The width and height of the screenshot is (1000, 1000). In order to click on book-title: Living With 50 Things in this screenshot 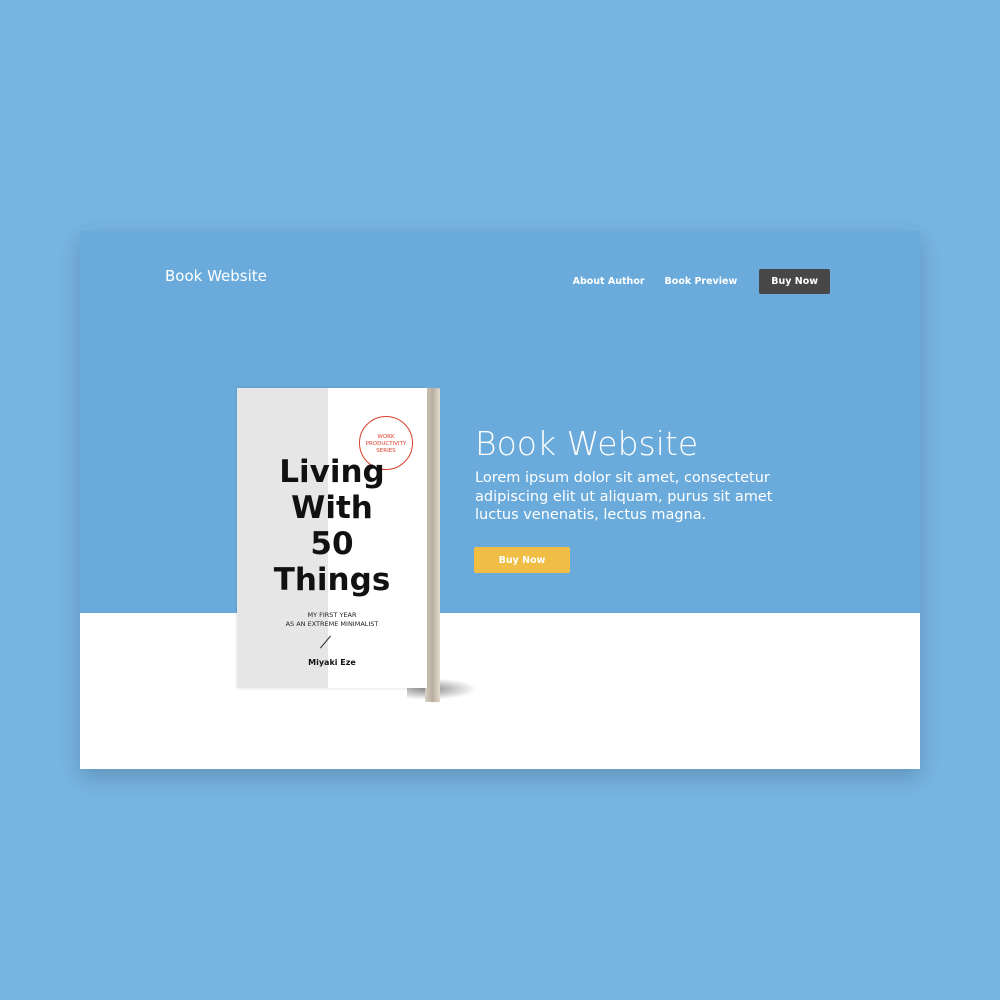, I will do `click(332, 526)`.